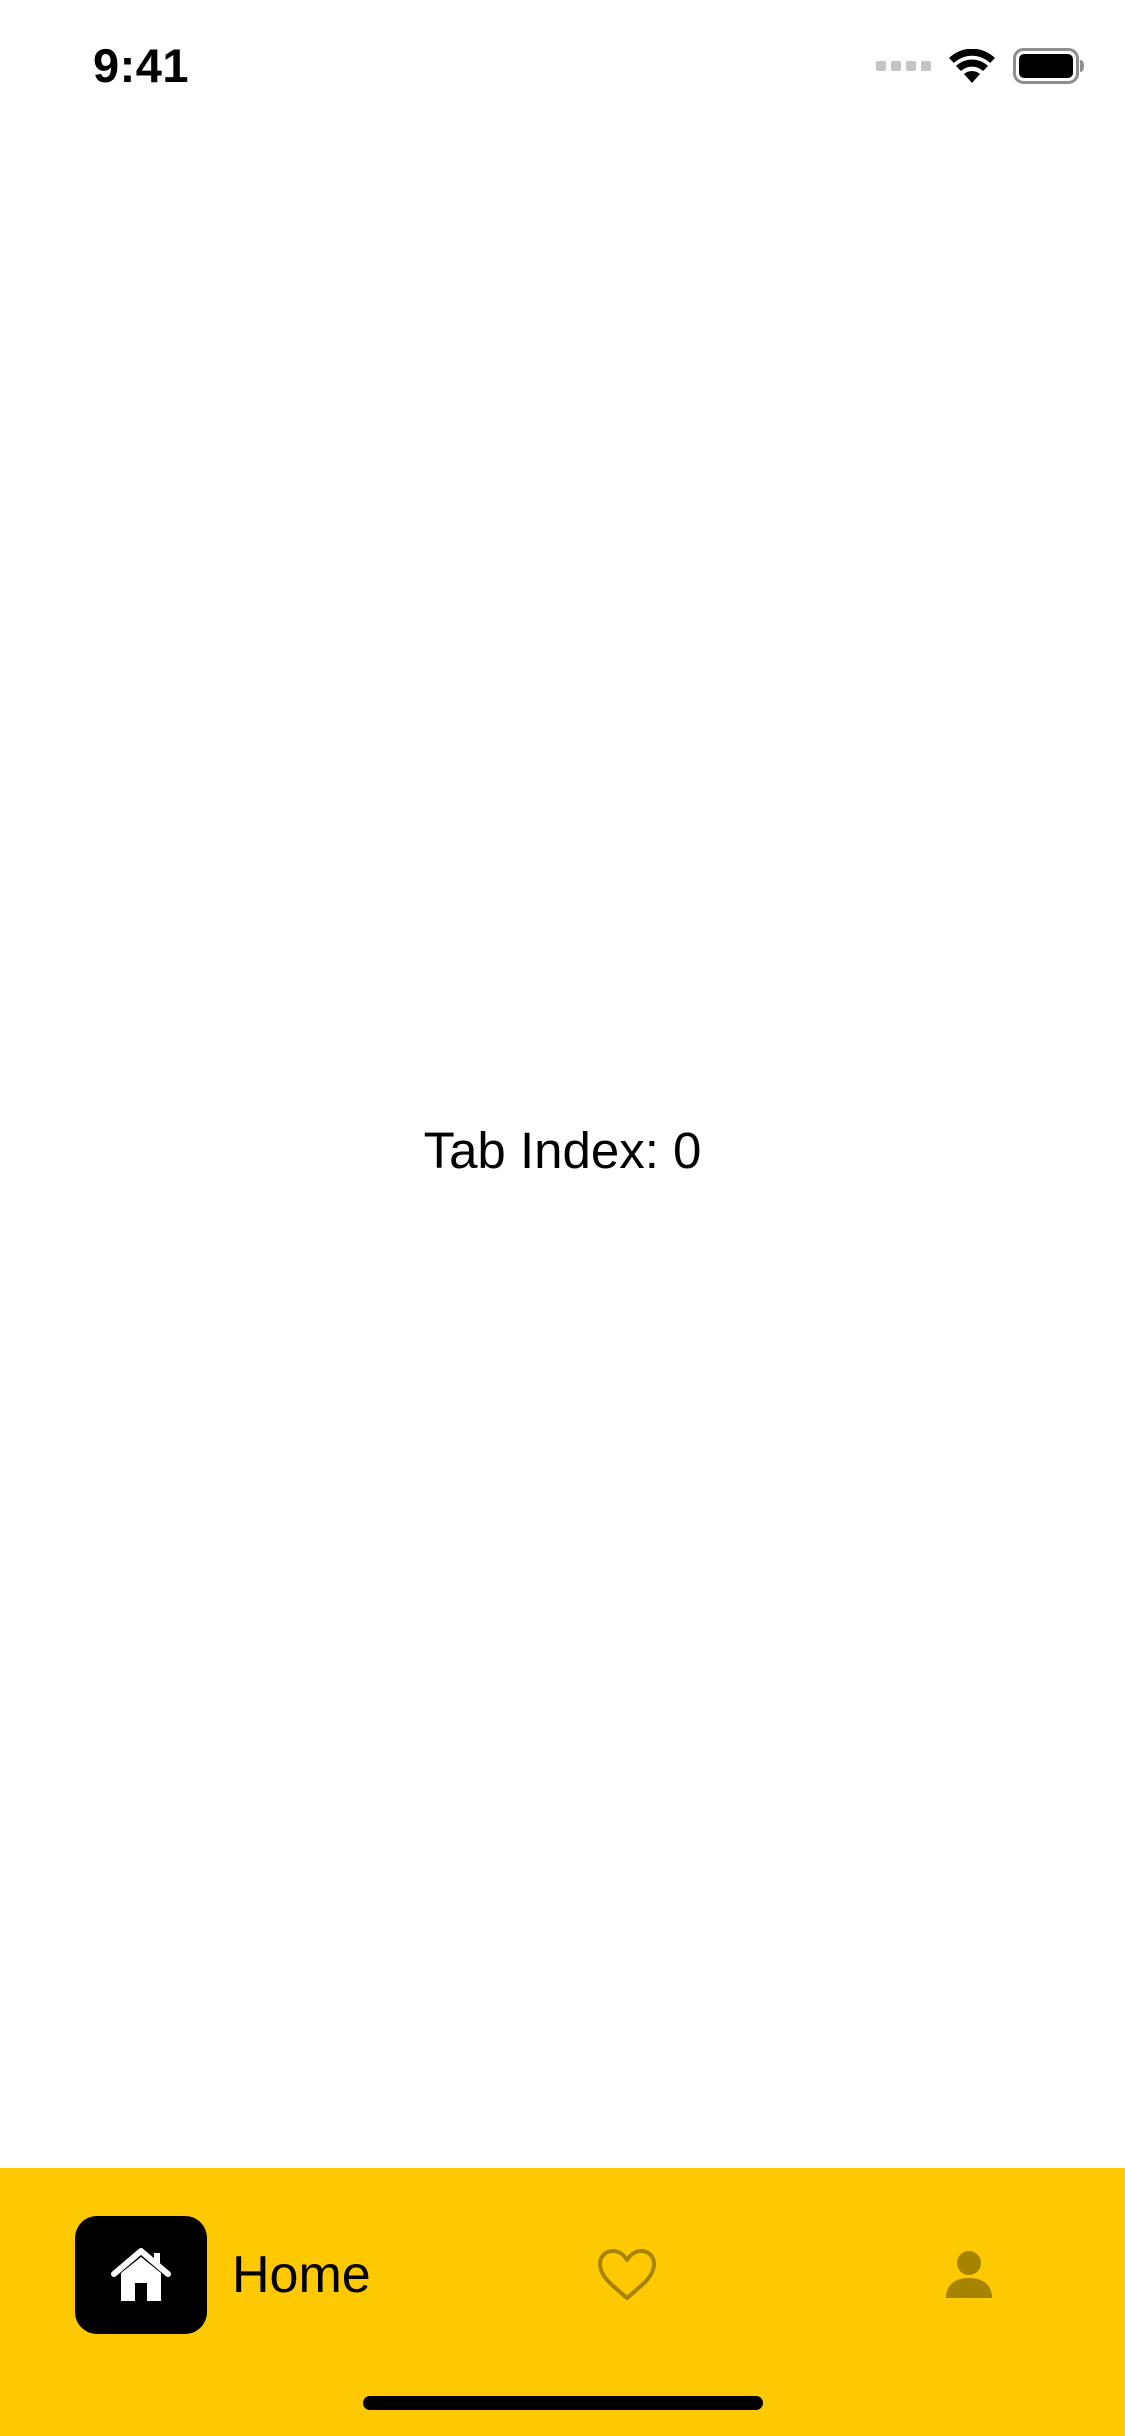 The height and width of the screenshot is (2436, 1125). Describe the element at coordinates (903, 66) in the screenshot. I see `signal-icon` at that location.